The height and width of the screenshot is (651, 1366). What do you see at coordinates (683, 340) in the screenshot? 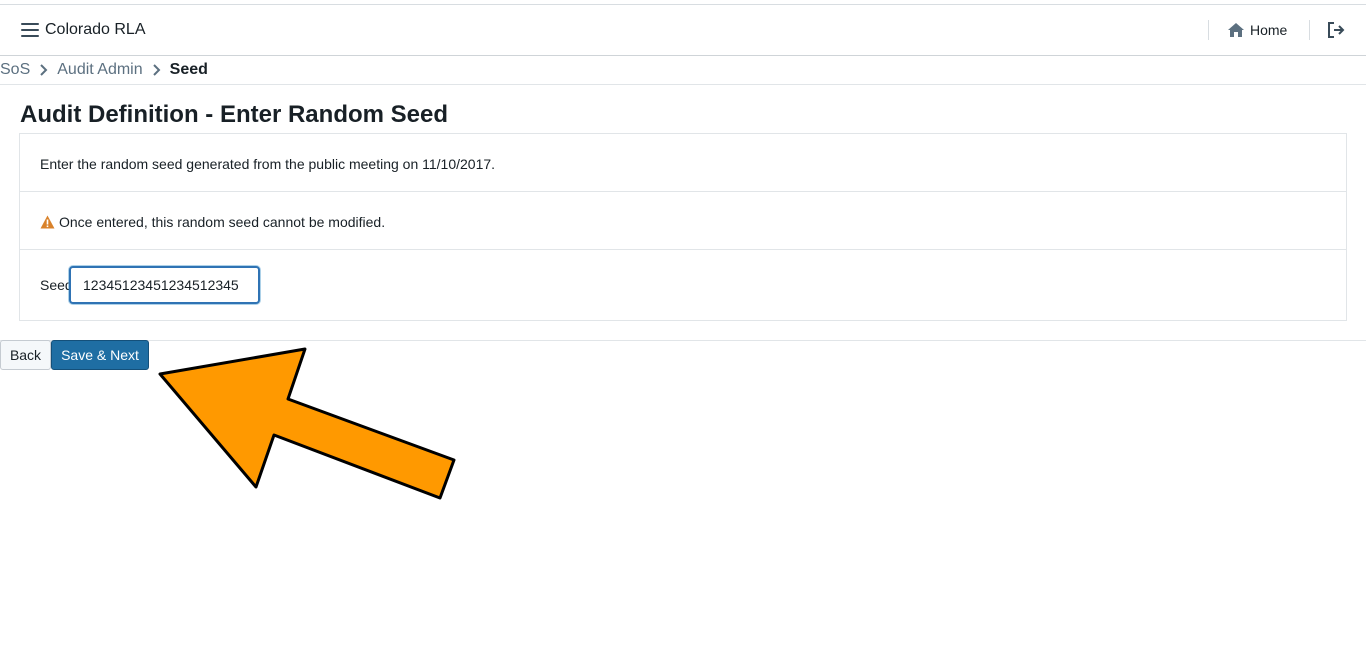
I see `footer-divider` at bounding box center [683, 340].